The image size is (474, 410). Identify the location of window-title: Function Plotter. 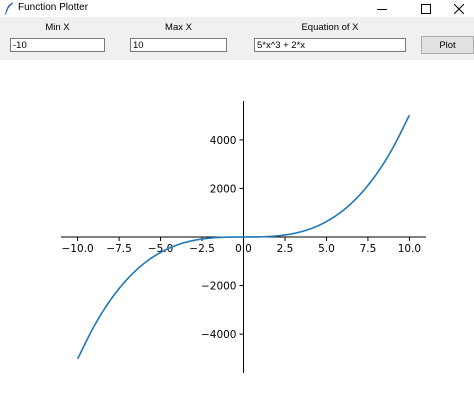
(53, 7).